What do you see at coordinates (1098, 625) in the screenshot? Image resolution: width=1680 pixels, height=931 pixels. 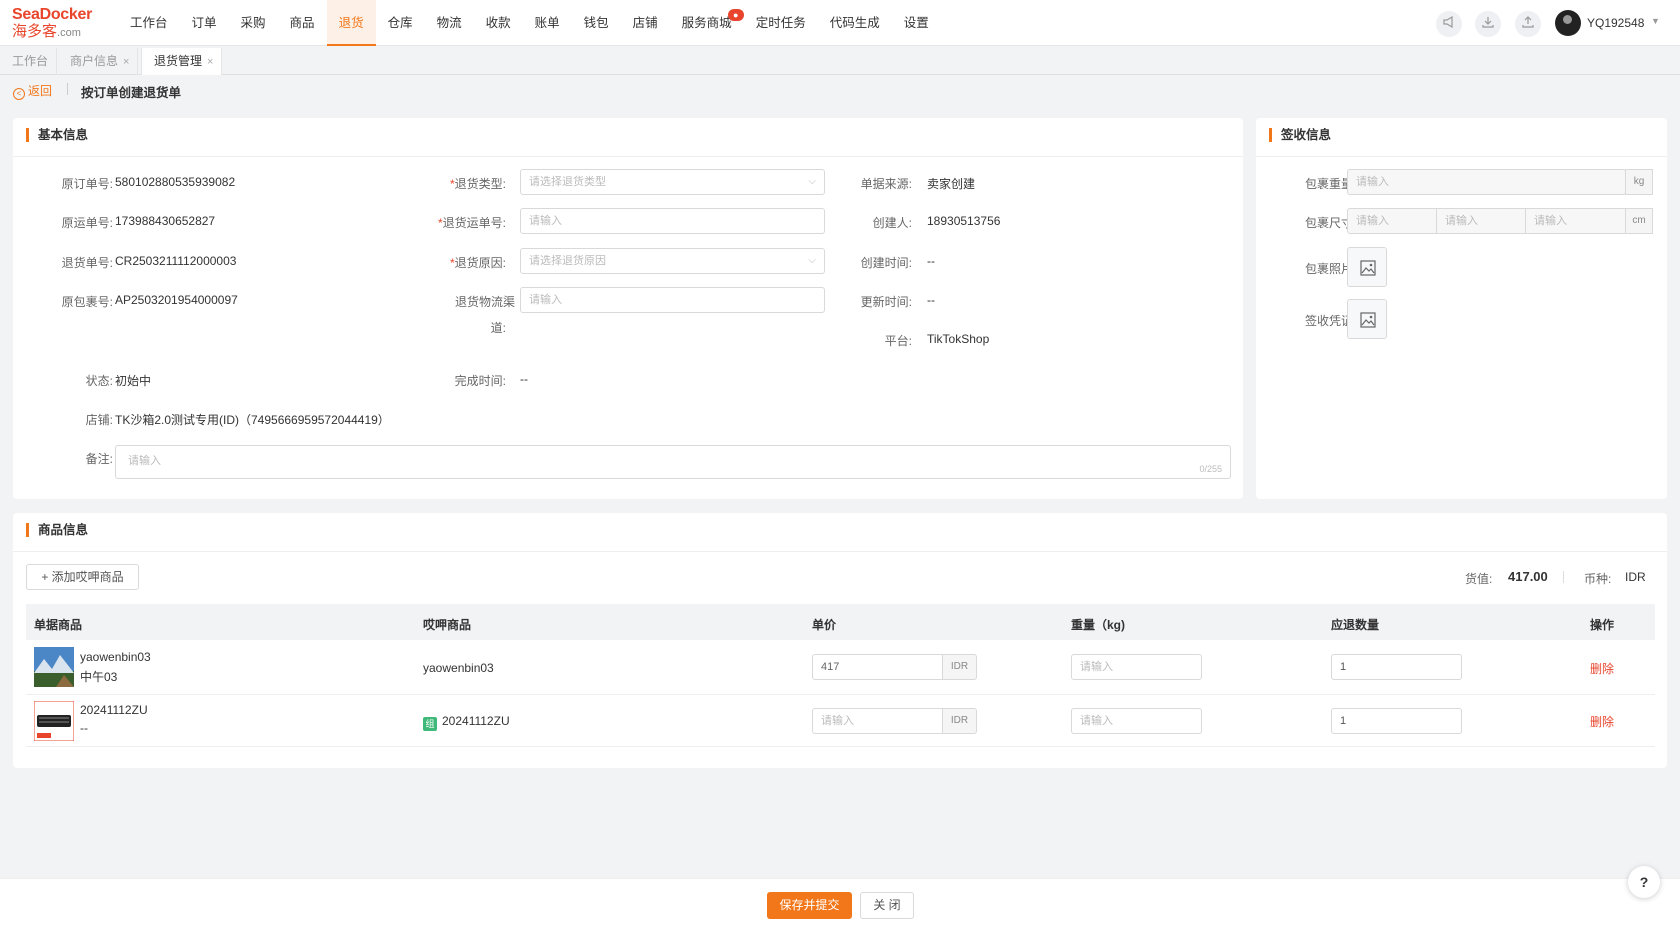 I see `col-weight: 重量（kg)` at bounding box center [1098, 625].